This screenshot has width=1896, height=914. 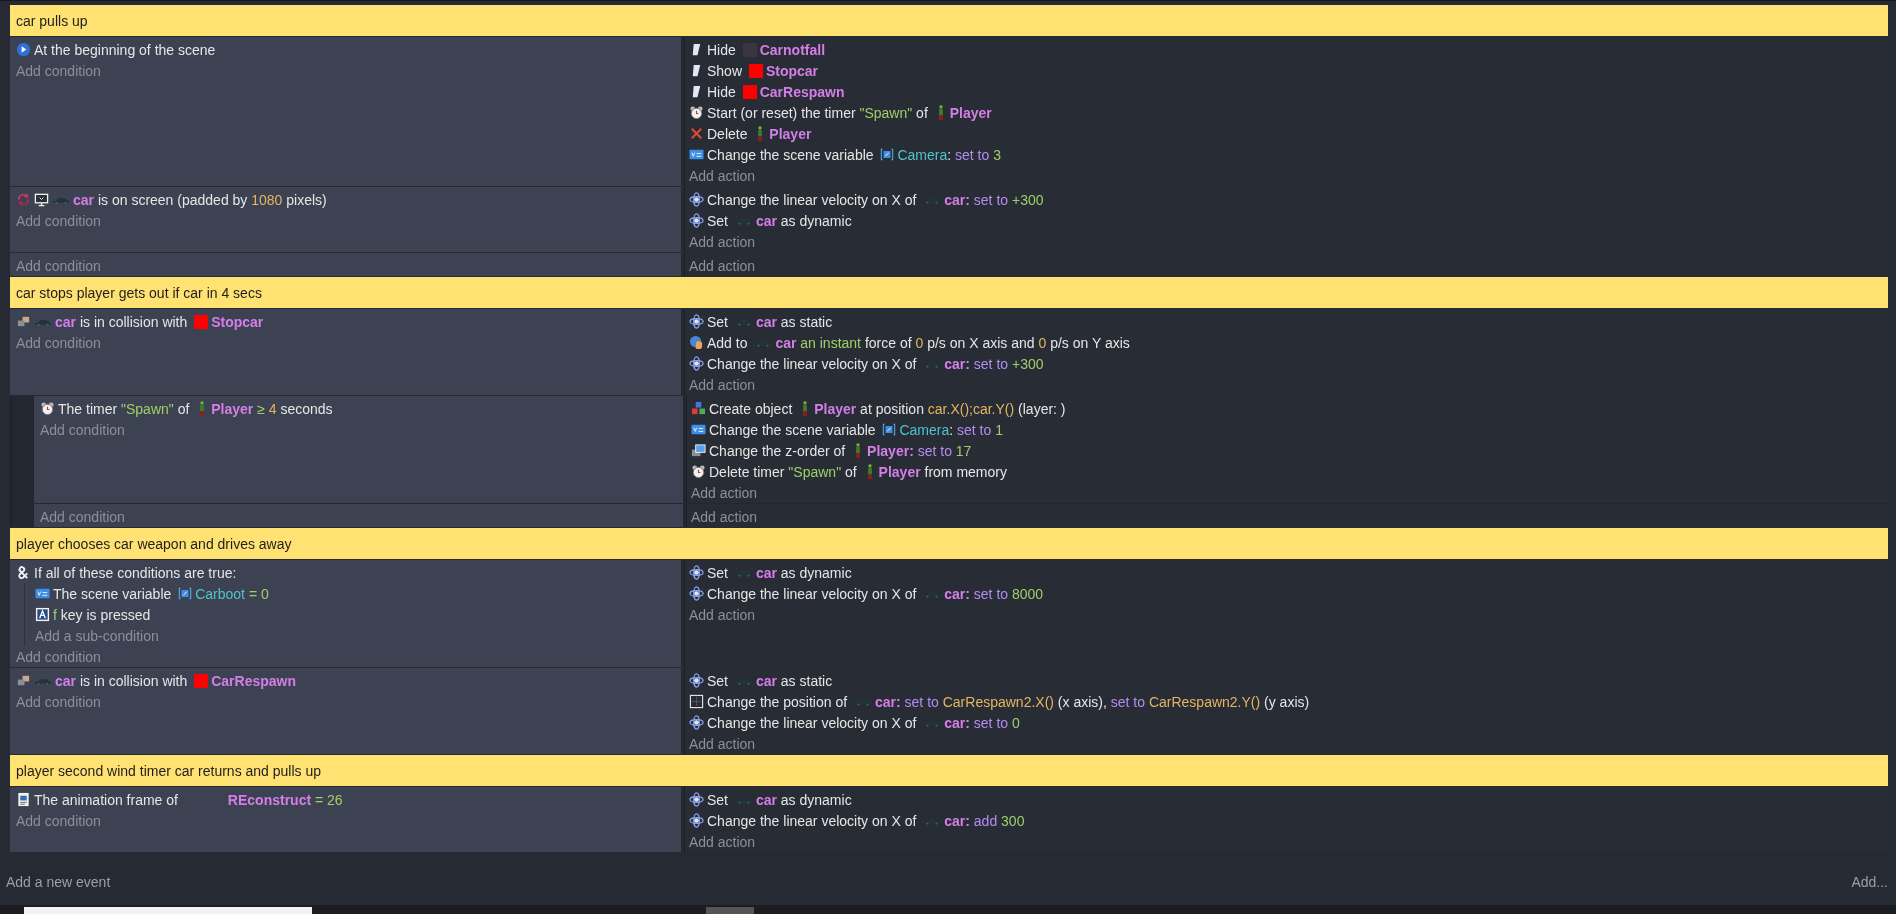 What do you see at coordinates (725, 70) in the screenshot?
I see `action-text: Show` at bounding box center [725, 70].